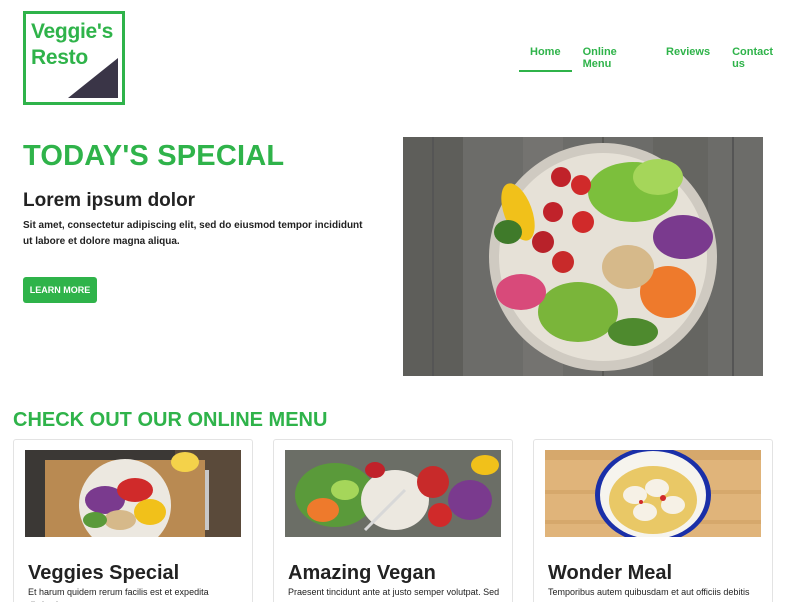  Describe the element at coordinates (362, 573) in the screenshot. I see `card-title: Amazing Vegan` at that location.